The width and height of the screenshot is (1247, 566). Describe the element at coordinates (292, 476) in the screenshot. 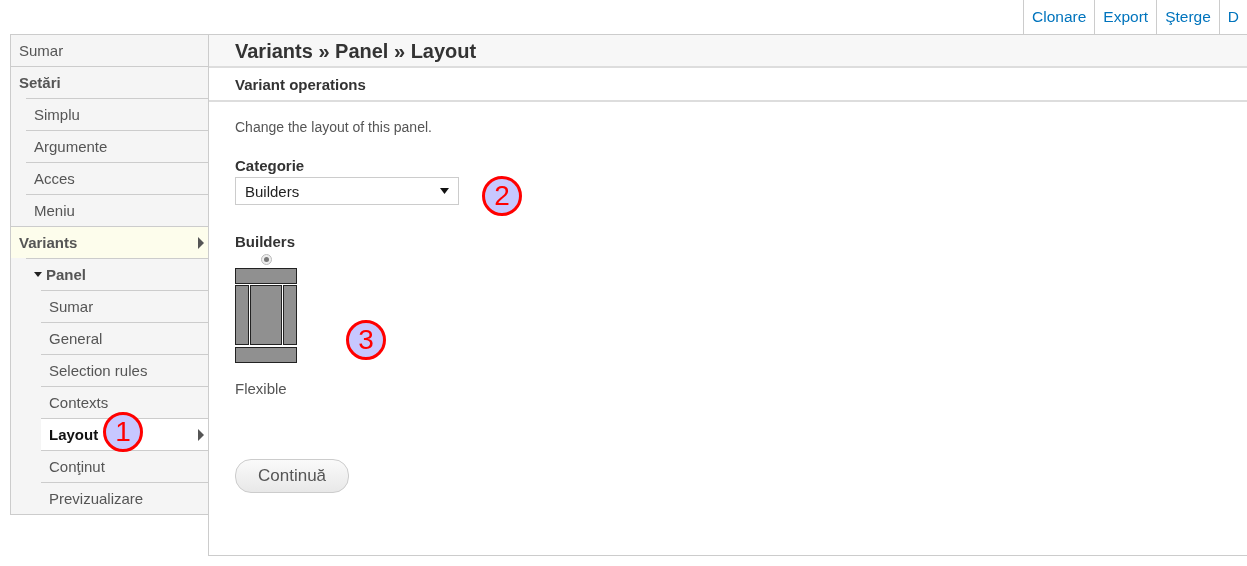

I see `continue-button: Continuă` at that location.